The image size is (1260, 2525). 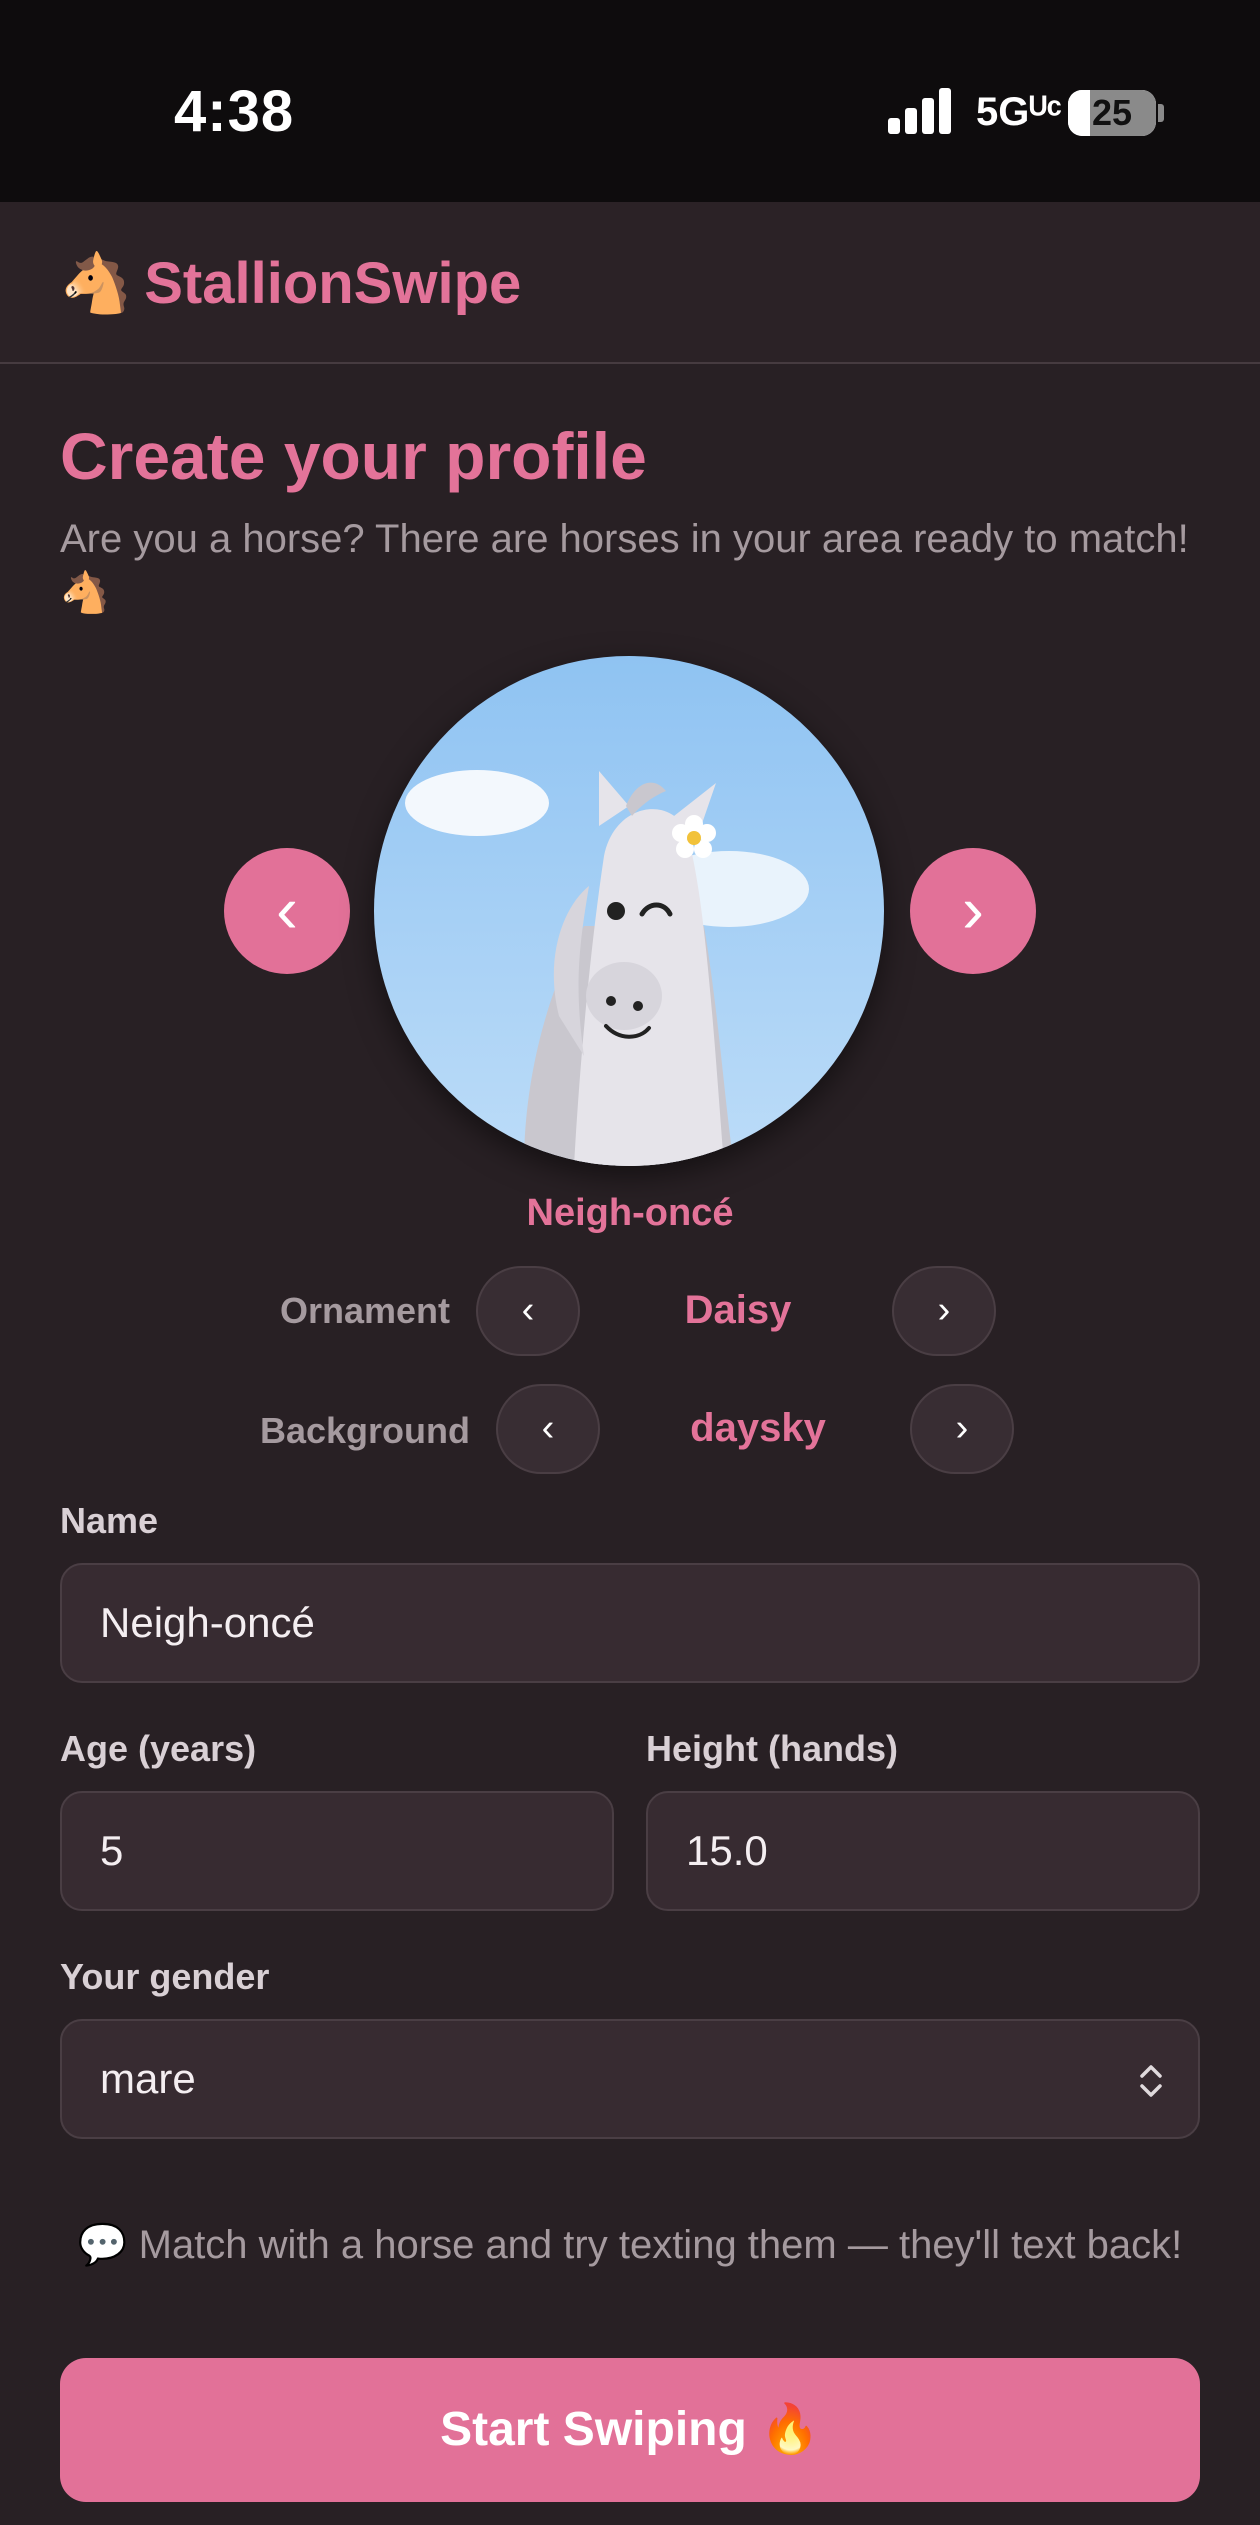 I want to click on status-time: 4:38, so click(x=234, y=111).